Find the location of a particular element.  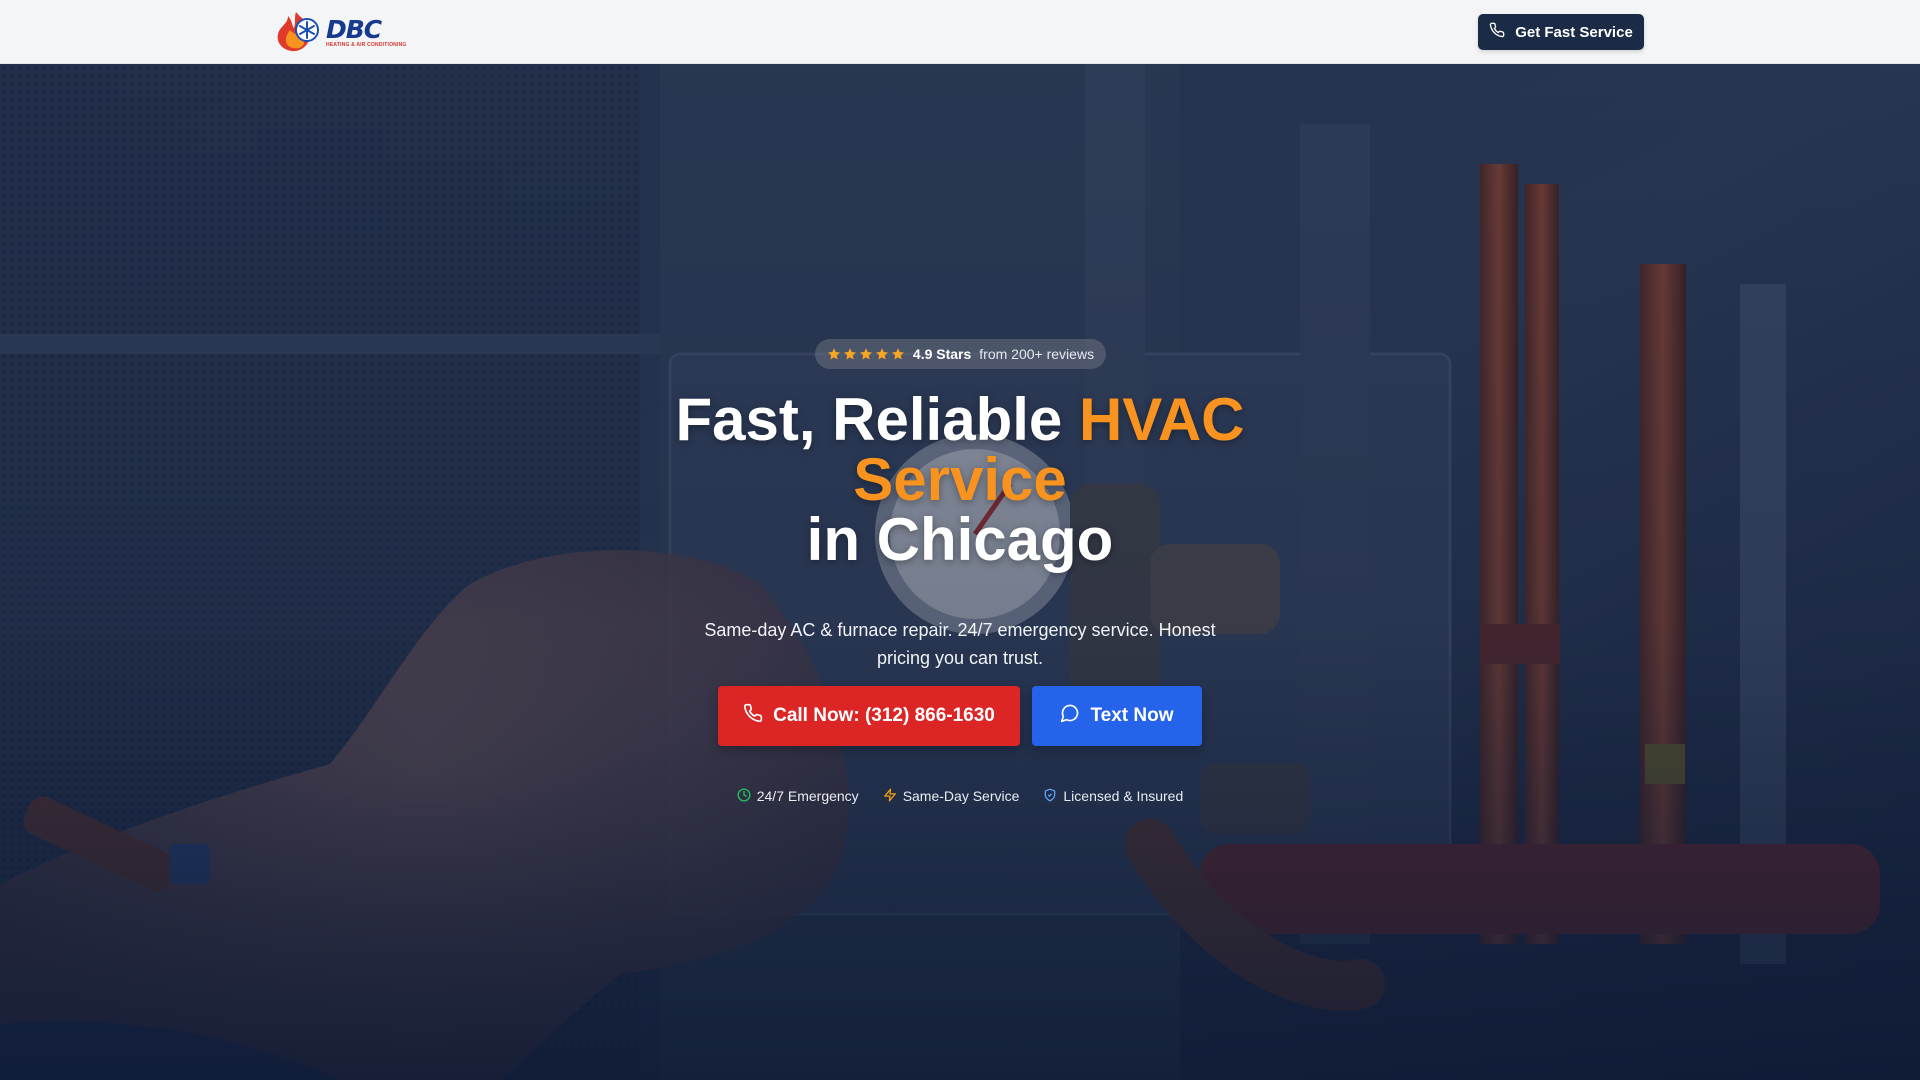

rating-review-count: from 200+ reviews is located at coordinates (1037, 354).